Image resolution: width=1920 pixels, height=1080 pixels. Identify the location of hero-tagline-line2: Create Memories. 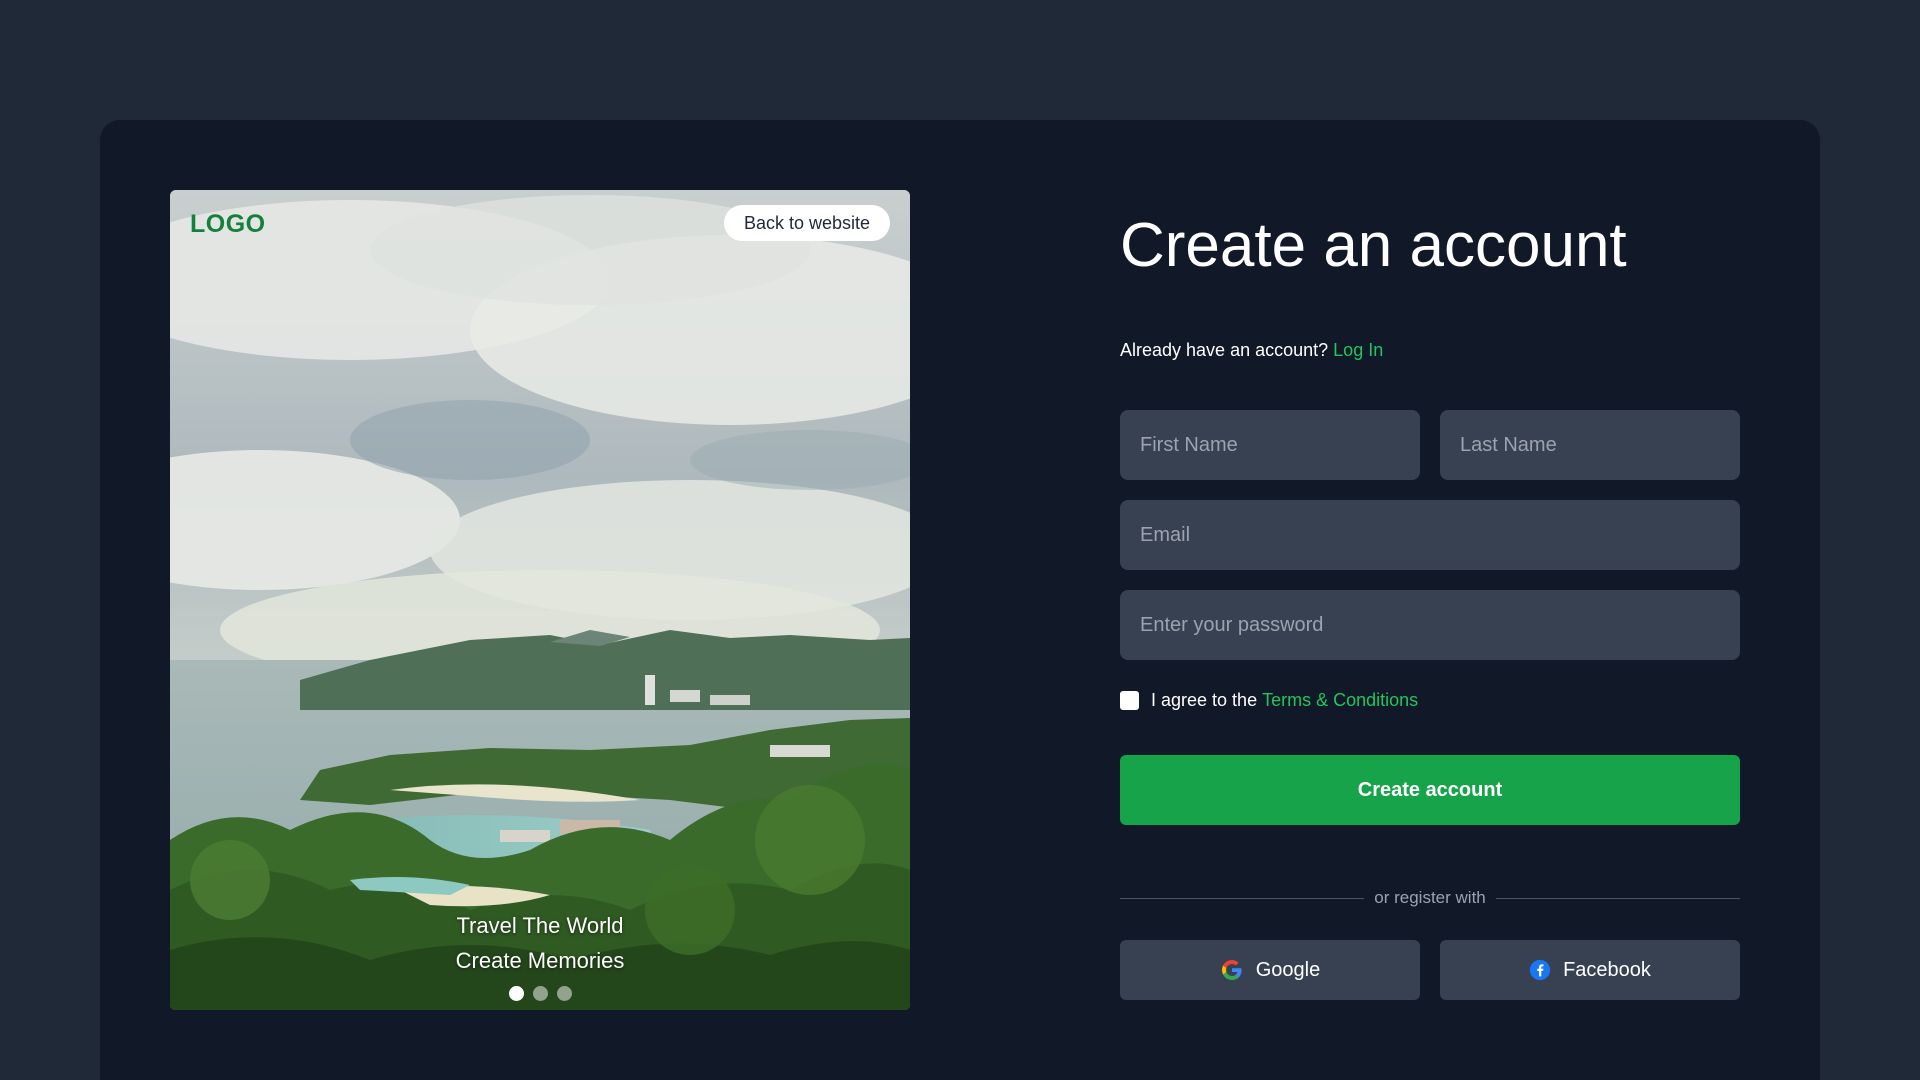
(540, 960).